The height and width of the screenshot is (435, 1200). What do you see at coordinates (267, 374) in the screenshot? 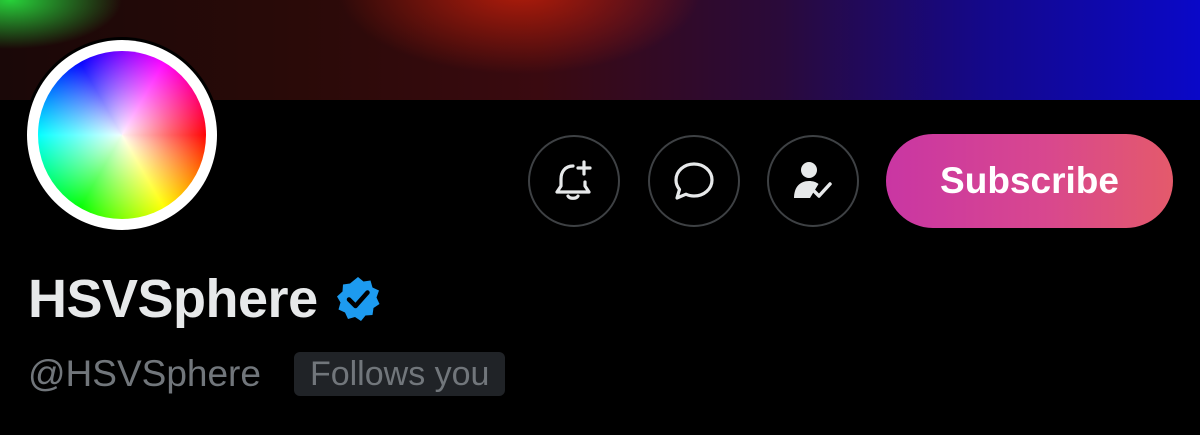
I see `profile-meta-row: @HSVSphere Follows you` at bounding box center [267, 374].